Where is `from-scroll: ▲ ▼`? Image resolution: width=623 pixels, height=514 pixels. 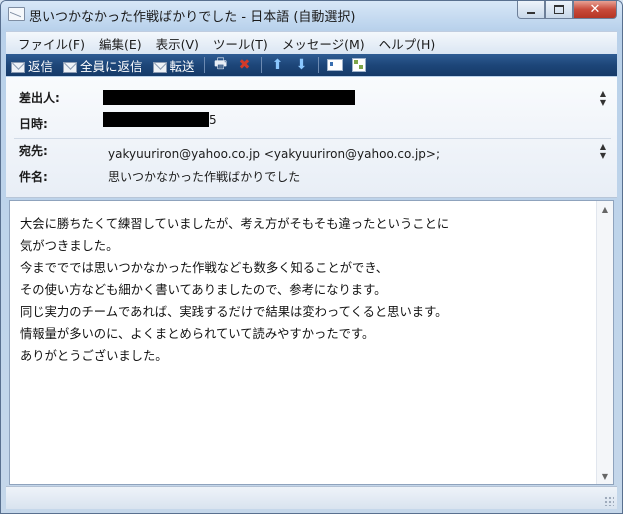
from-scroll: ▲ ▼ is located at coordinates (603, 98).